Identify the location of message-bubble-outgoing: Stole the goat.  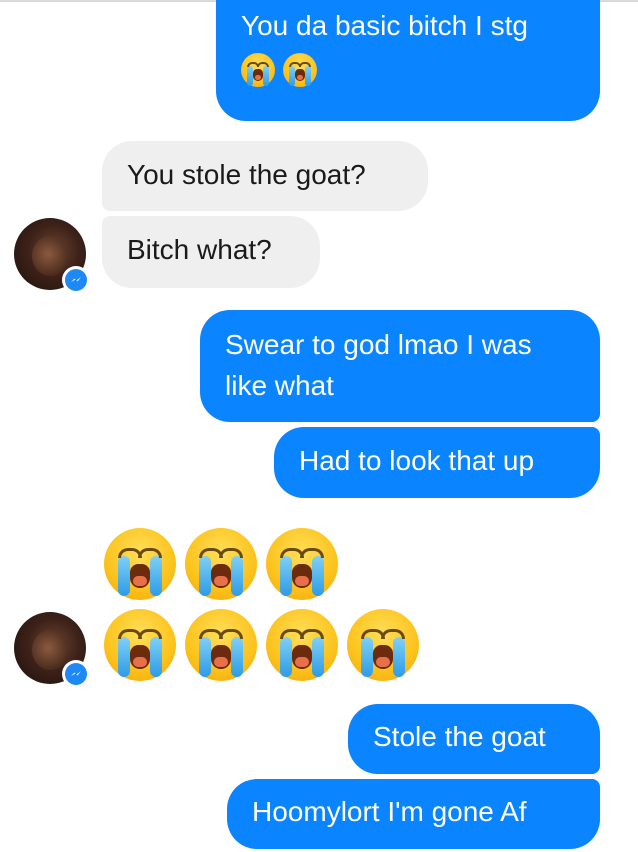
(474, 739).